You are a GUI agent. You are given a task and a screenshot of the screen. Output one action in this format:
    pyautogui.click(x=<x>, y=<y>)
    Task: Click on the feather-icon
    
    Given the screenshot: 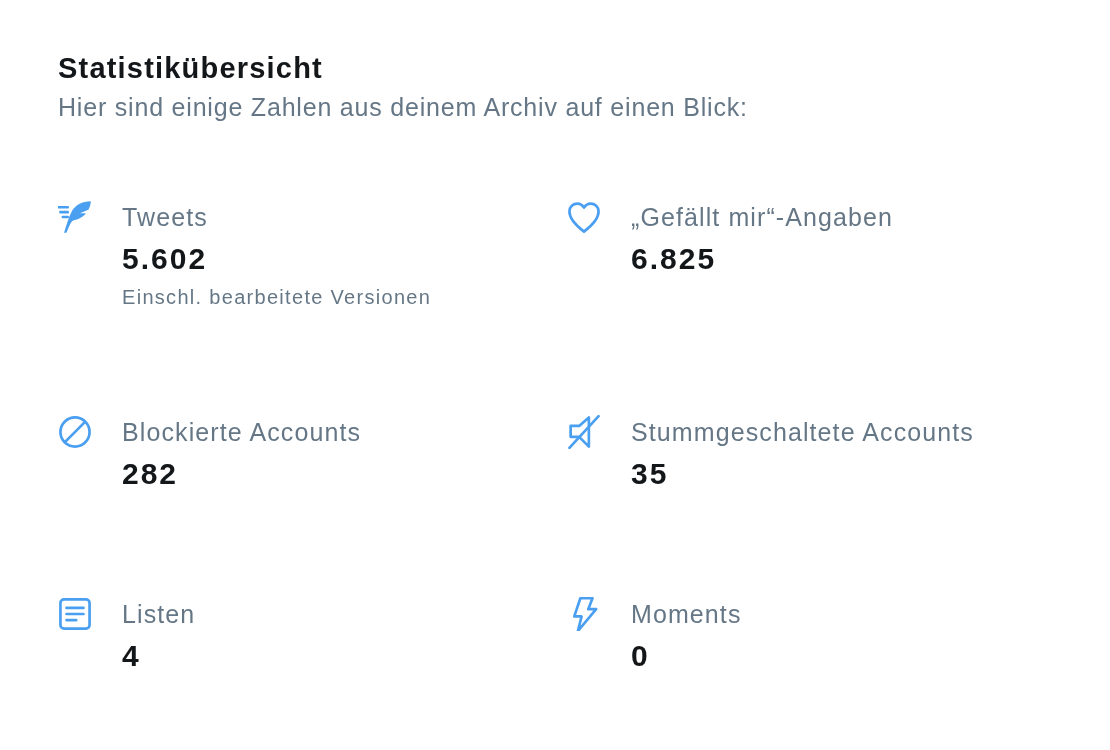 What is the action you would take?
    pyautogui.click(x=75, y=217)
    